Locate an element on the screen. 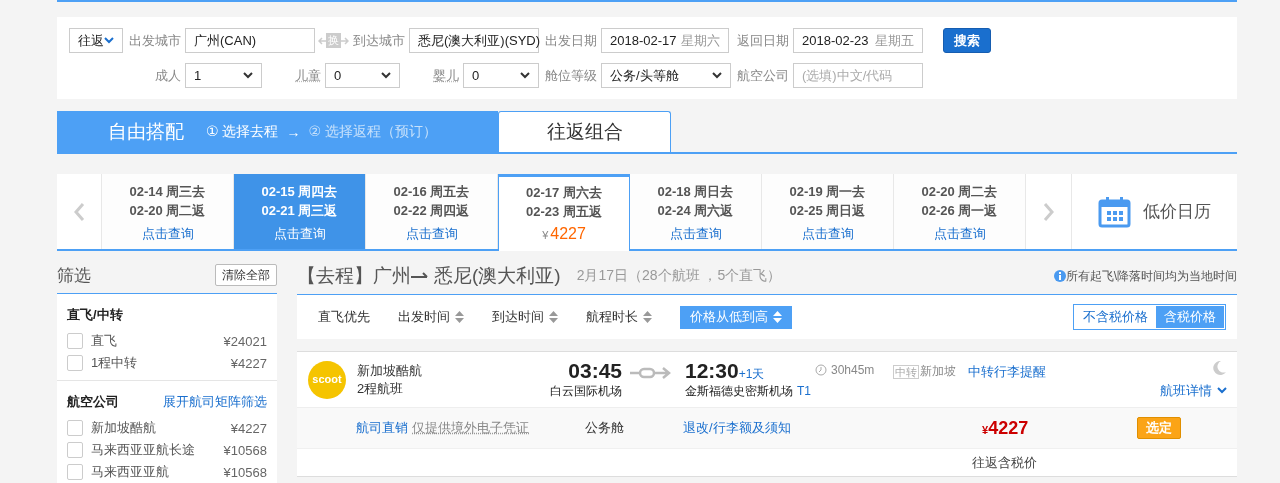  filter-option-price: ¥24021 is located at coordinates (245, 341).